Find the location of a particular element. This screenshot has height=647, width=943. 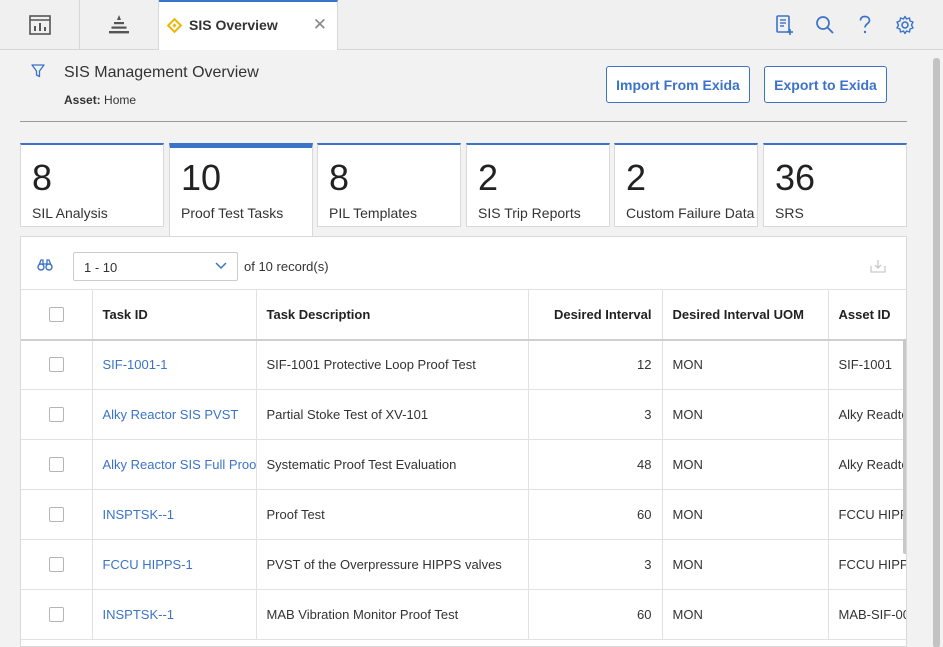

tile-label: SIS Trip Reports is located at coordinates (529, 213).